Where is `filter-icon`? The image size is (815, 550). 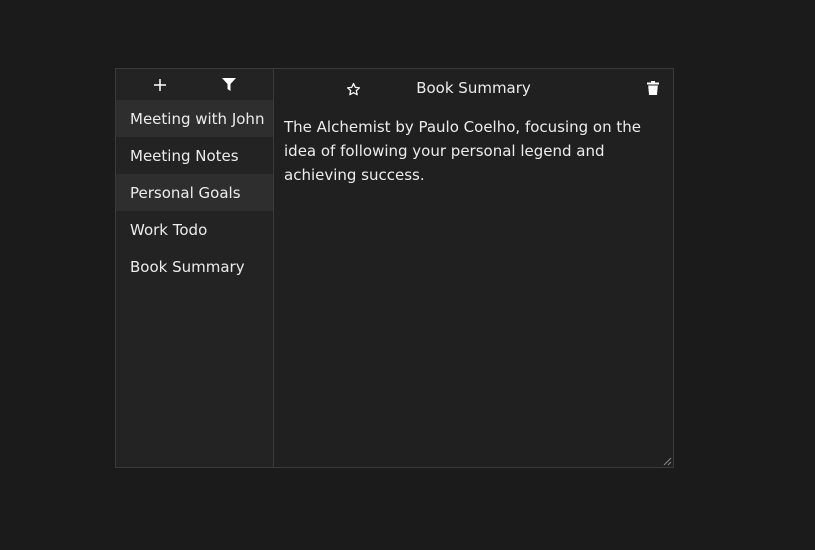 filter-icon is located at coordinates (228, 84).